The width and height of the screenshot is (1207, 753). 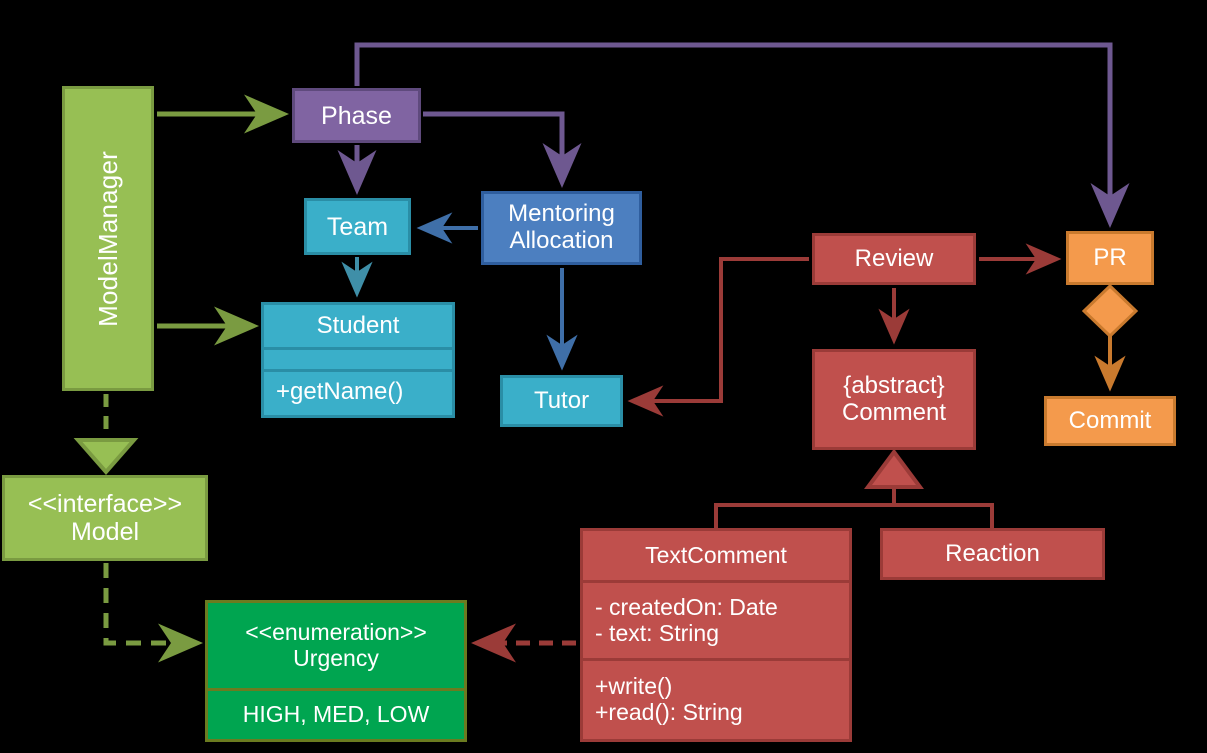 I want to click on class-node-student: Student +getName(), so click(x=358, y=360).